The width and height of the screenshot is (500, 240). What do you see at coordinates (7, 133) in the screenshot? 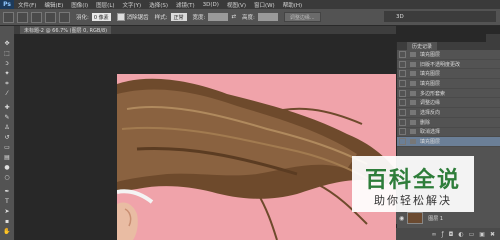
I see `toolbox: ✥ ⬚ ↄ ✦ ⌗ ⁄ ✚ ✎ ♙ ↺ ▭ ▤ ● ○ ✒ T ➤ ▪ ✋` at bounding box center [7, 133].